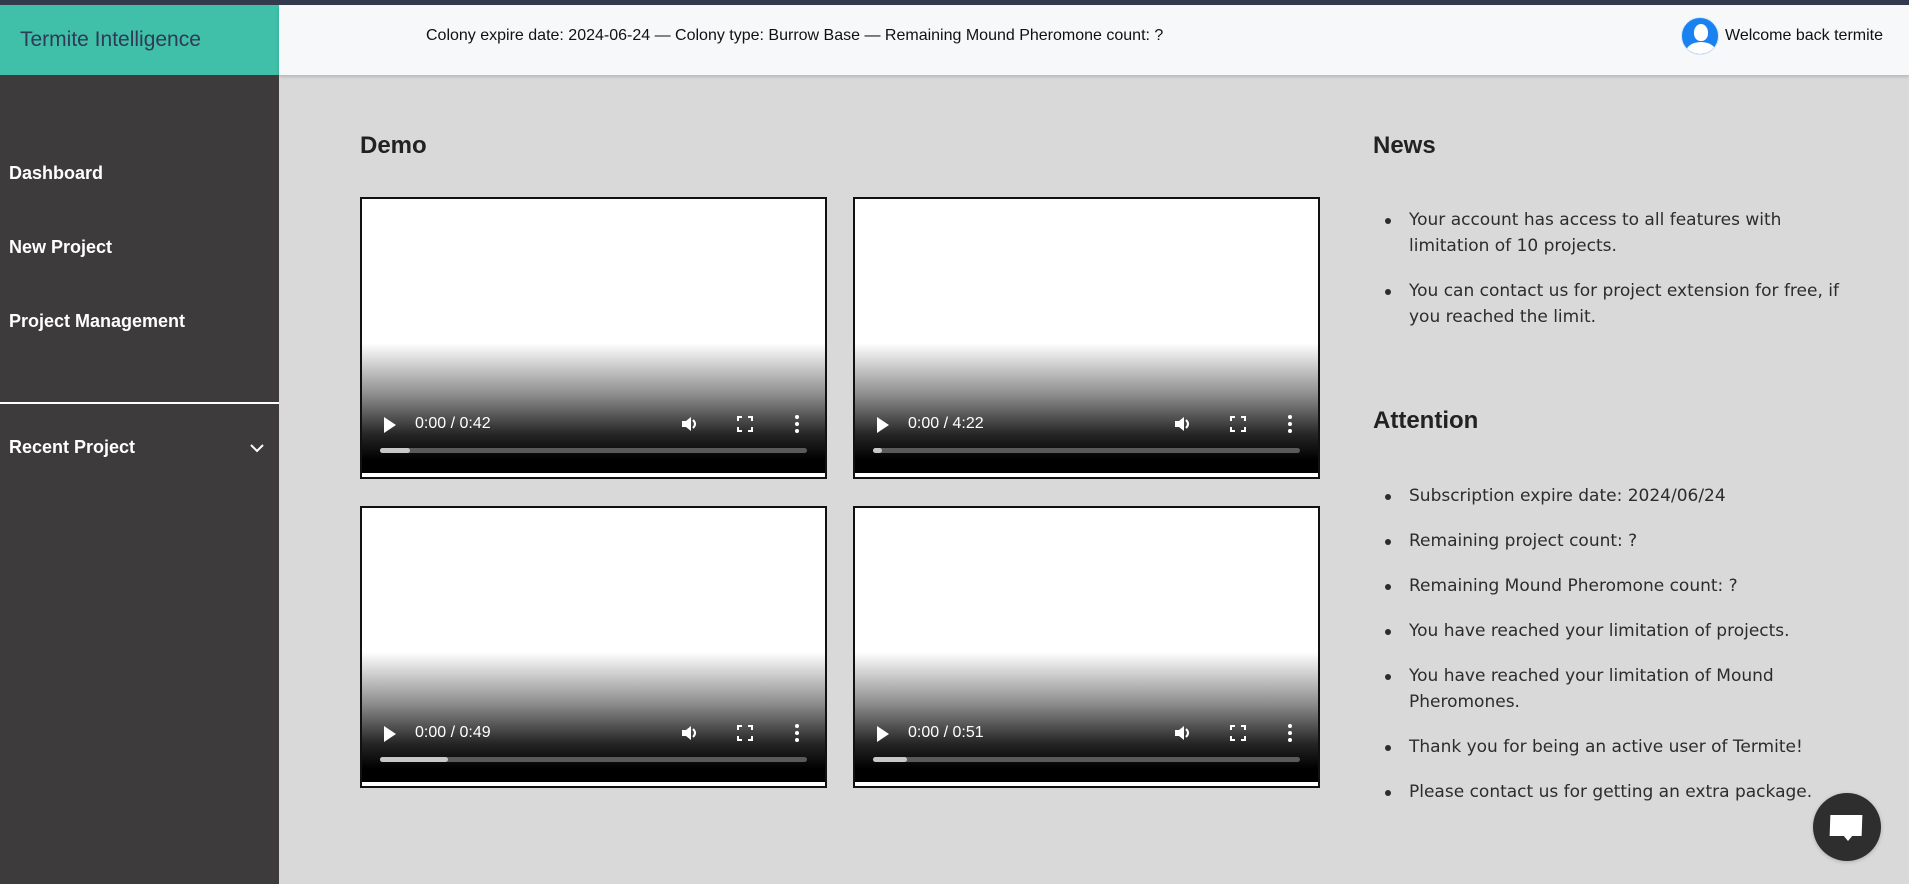 The height and width of the screenshot is (884, 1909). What do you see at coordinates (1404, 145) in the screenshot?
I see `news-title: News` at bounding box center [1404, 145].